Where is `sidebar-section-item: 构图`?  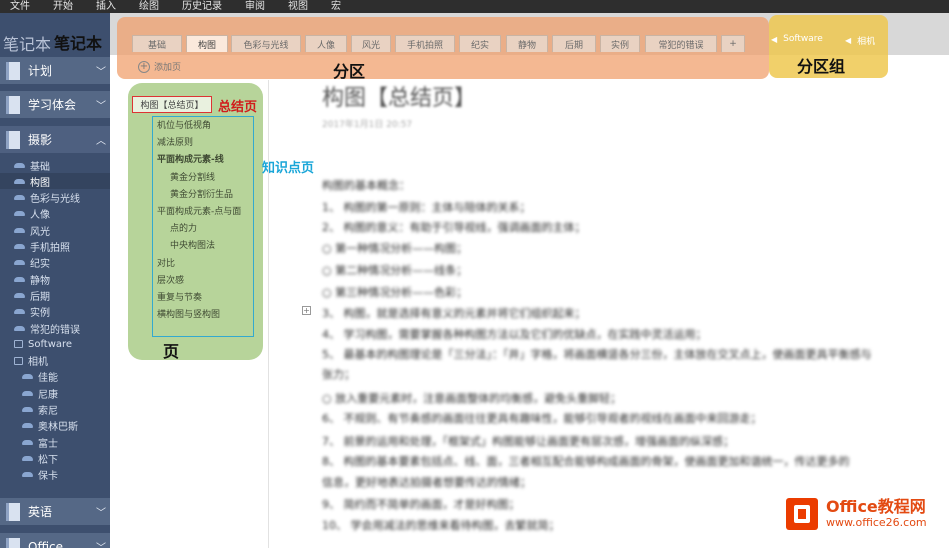
sidebar-section-item: 构图 is located at coordinates (55, 181).